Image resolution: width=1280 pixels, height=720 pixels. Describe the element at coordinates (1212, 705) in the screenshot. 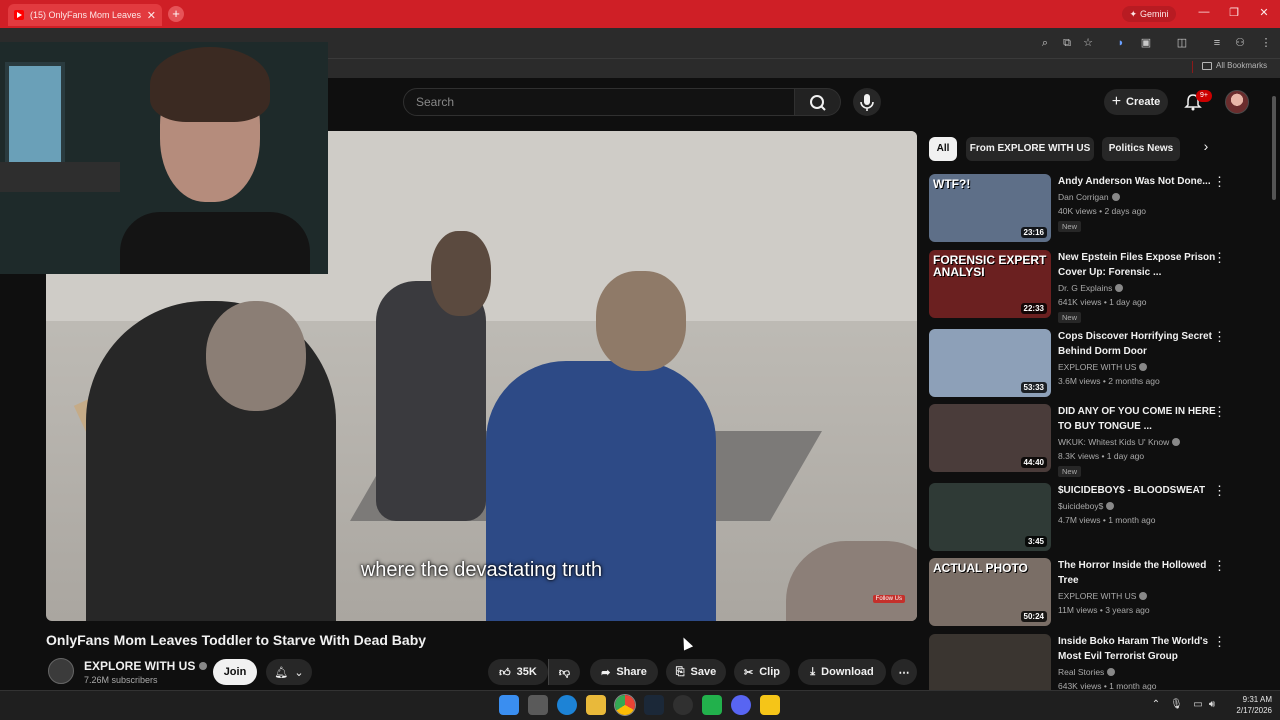

I see `volume-icon: 🔊︎` at that location.